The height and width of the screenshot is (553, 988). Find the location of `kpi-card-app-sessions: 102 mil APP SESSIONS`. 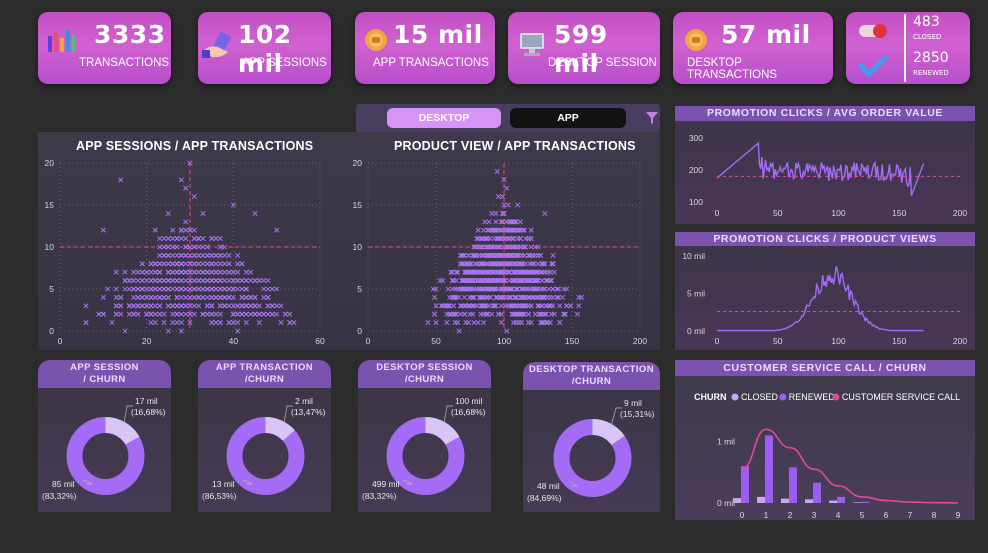

kpi-card-app-sessions: 102 mil APP SESSIONS is located at coordinates (264, 48).